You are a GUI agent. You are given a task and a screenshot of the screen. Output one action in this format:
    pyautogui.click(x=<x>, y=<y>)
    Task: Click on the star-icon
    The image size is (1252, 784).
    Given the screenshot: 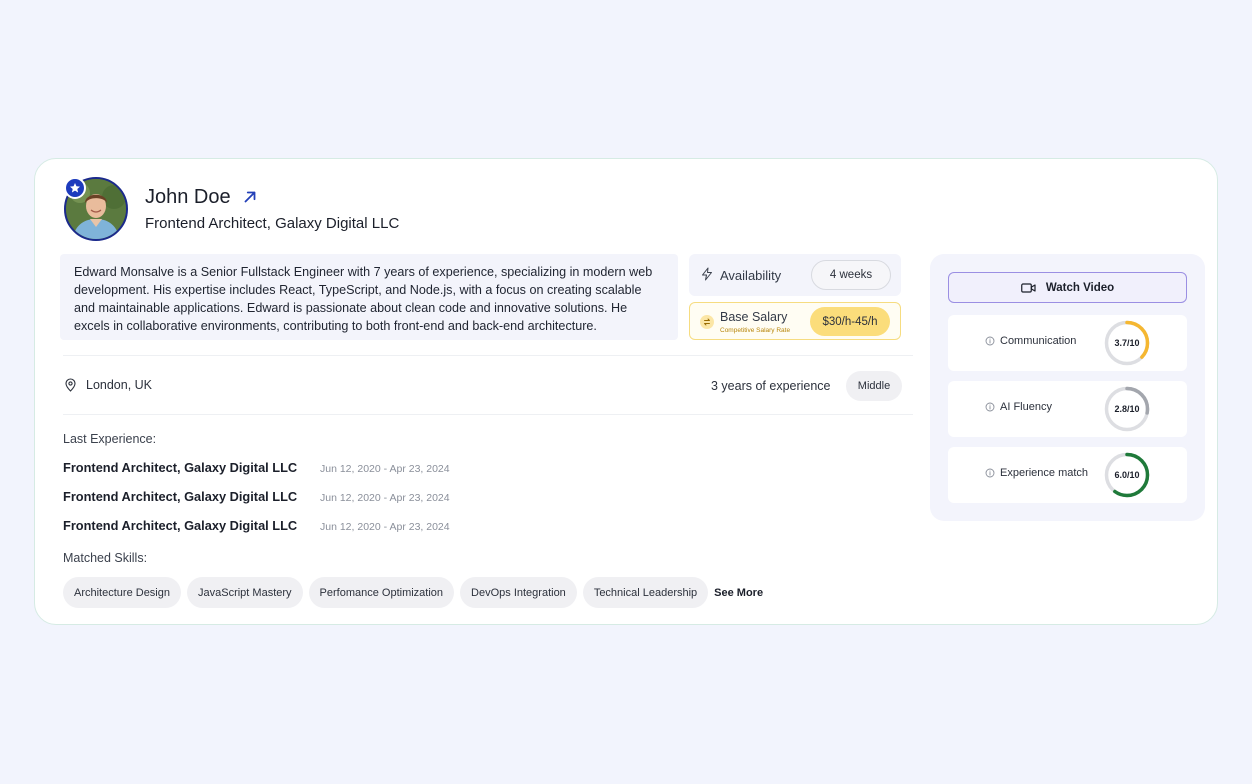 What is the action you would take?
    pyautogui.click(x=75, y=188)
    